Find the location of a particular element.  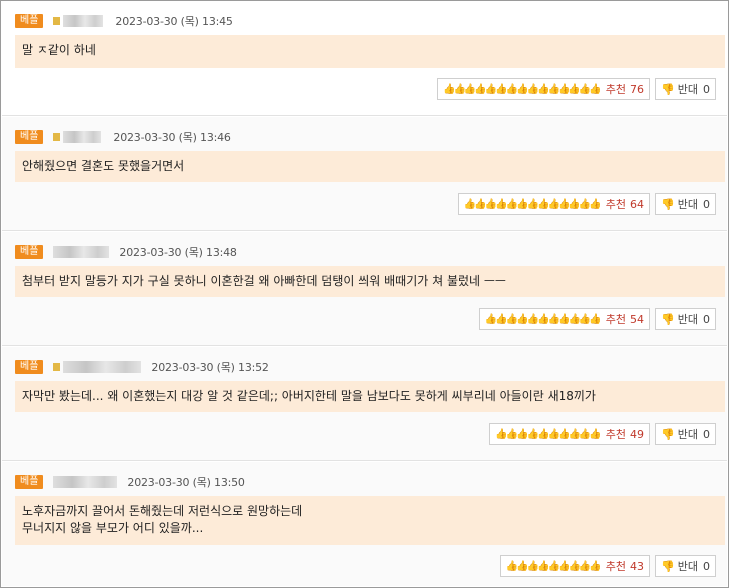

upvote-button: 👍👍👍👍👍👍👍👍👍👍👍 추천 54 is located at coordinates (564, 319).